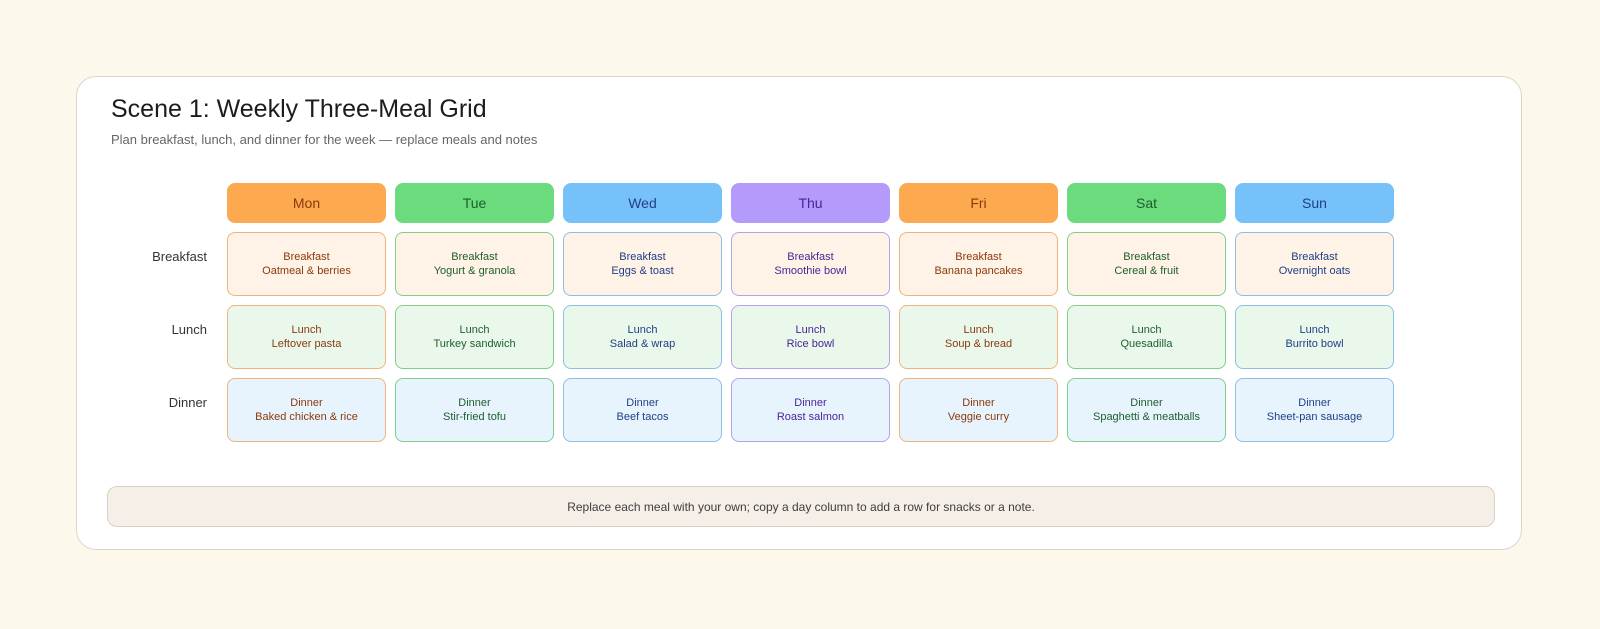 This screenshot has width=1600, height=629. I want to click on meal-name: Overnight oats, so click(1314, 271).